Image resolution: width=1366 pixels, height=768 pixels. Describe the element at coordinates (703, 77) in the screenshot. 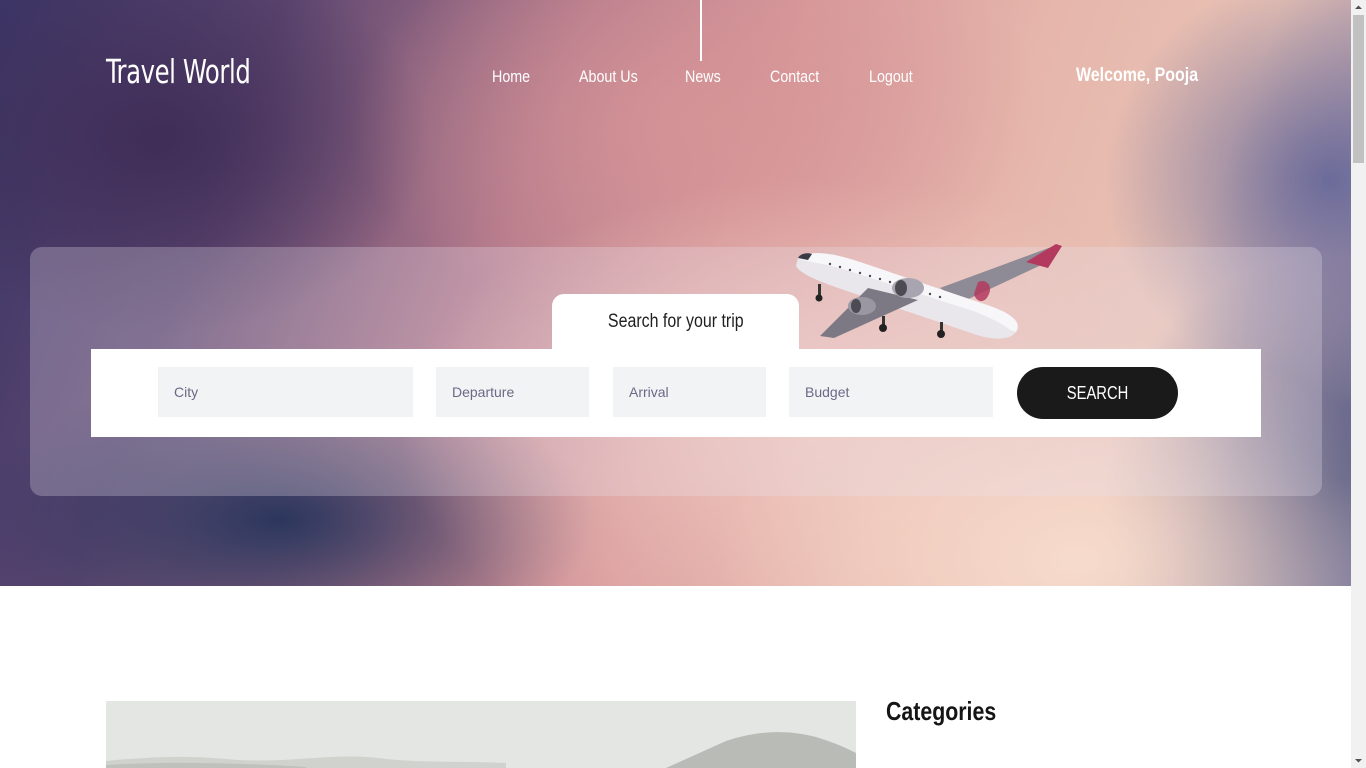

I see `nav-link-news: News` at that location.